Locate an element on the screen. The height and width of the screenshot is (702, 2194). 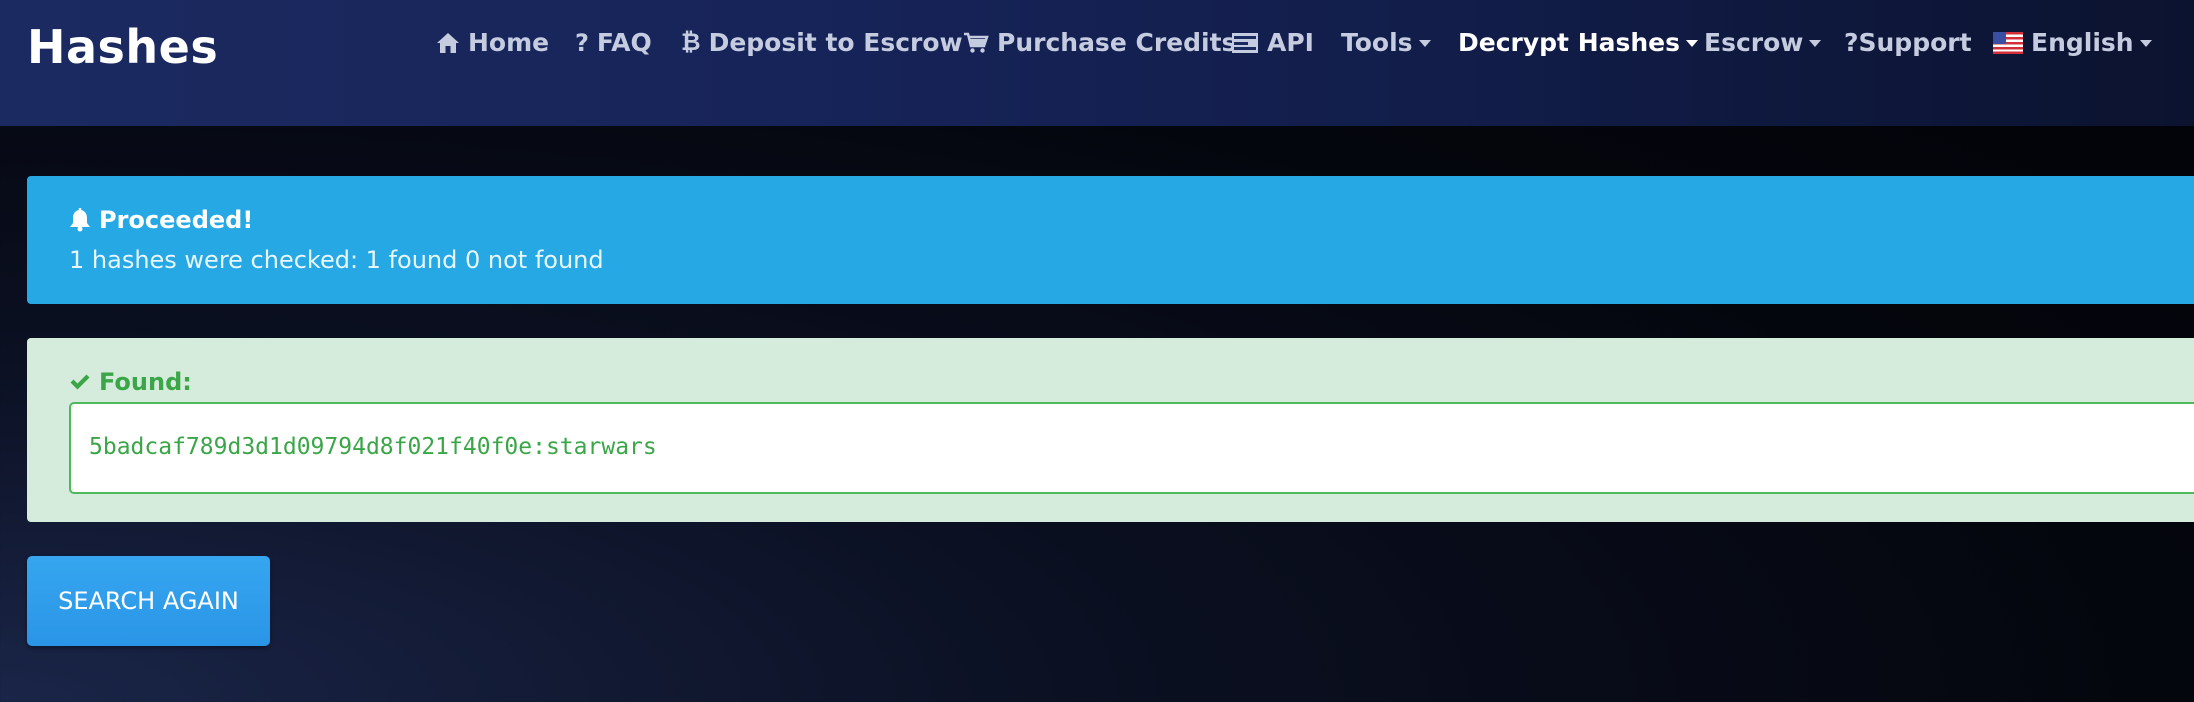
alert-title: Proceeded! is located at coordinates (161, 220).